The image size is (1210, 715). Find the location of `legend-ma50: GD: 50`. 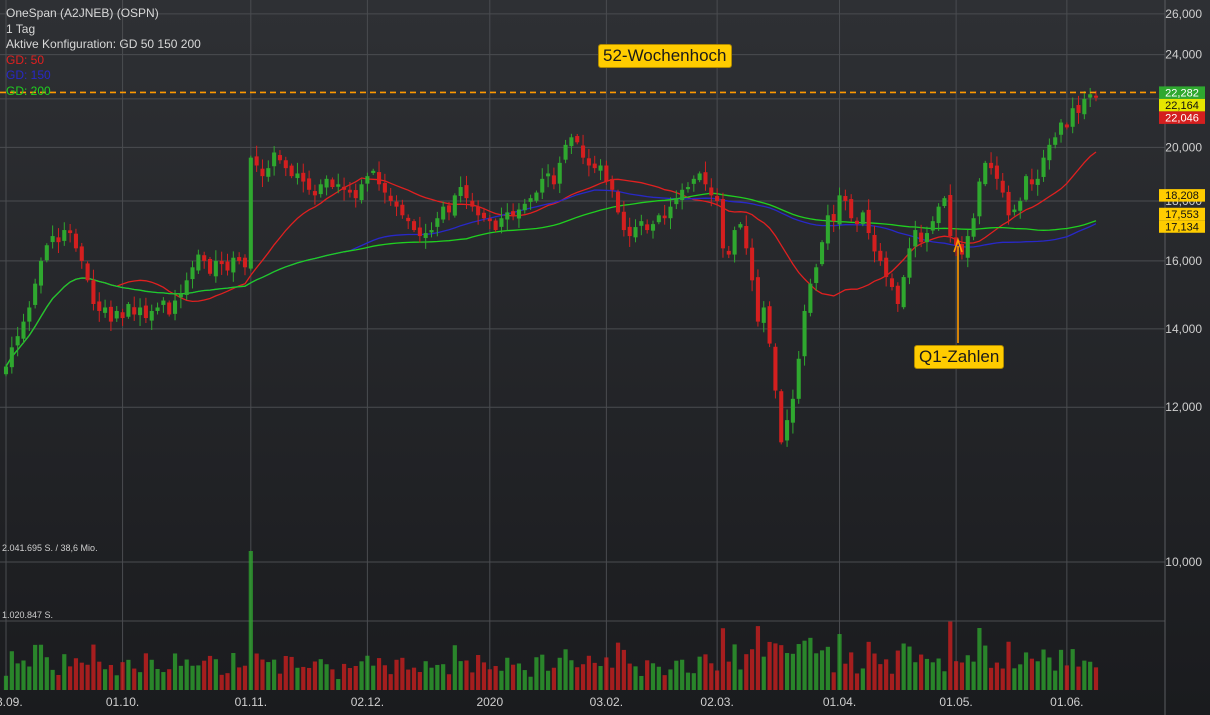

legend-ma50: GD: 50 is located at coordinates (103, 61).